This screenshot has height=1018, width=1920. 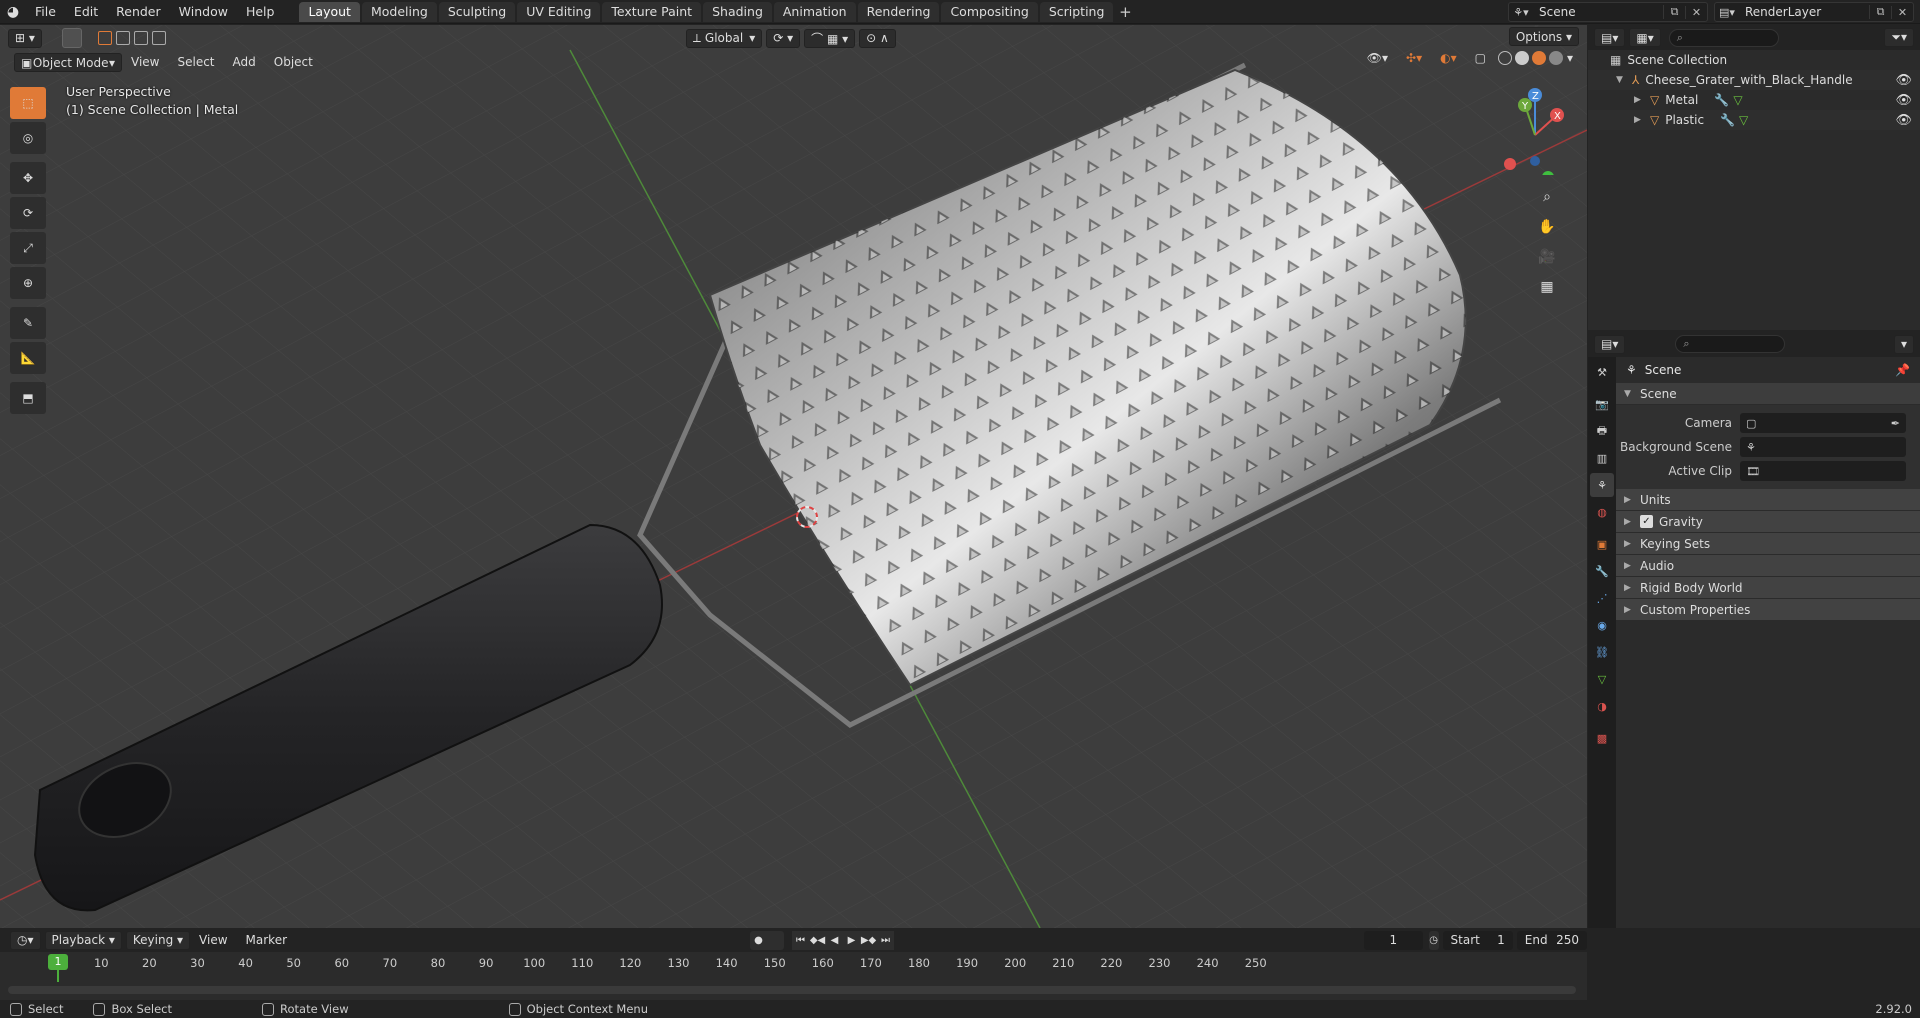 I want to click on mesh-data-tab-icon: ▽, so click(x=1602, y=679).